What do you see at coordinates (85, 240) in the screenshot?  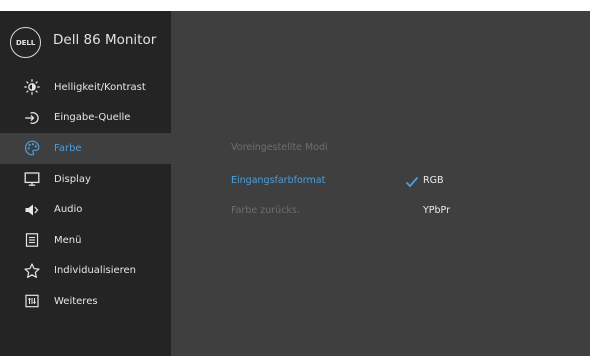 I see `menu-item-menu: Menü` at bounding box center [85, 240].